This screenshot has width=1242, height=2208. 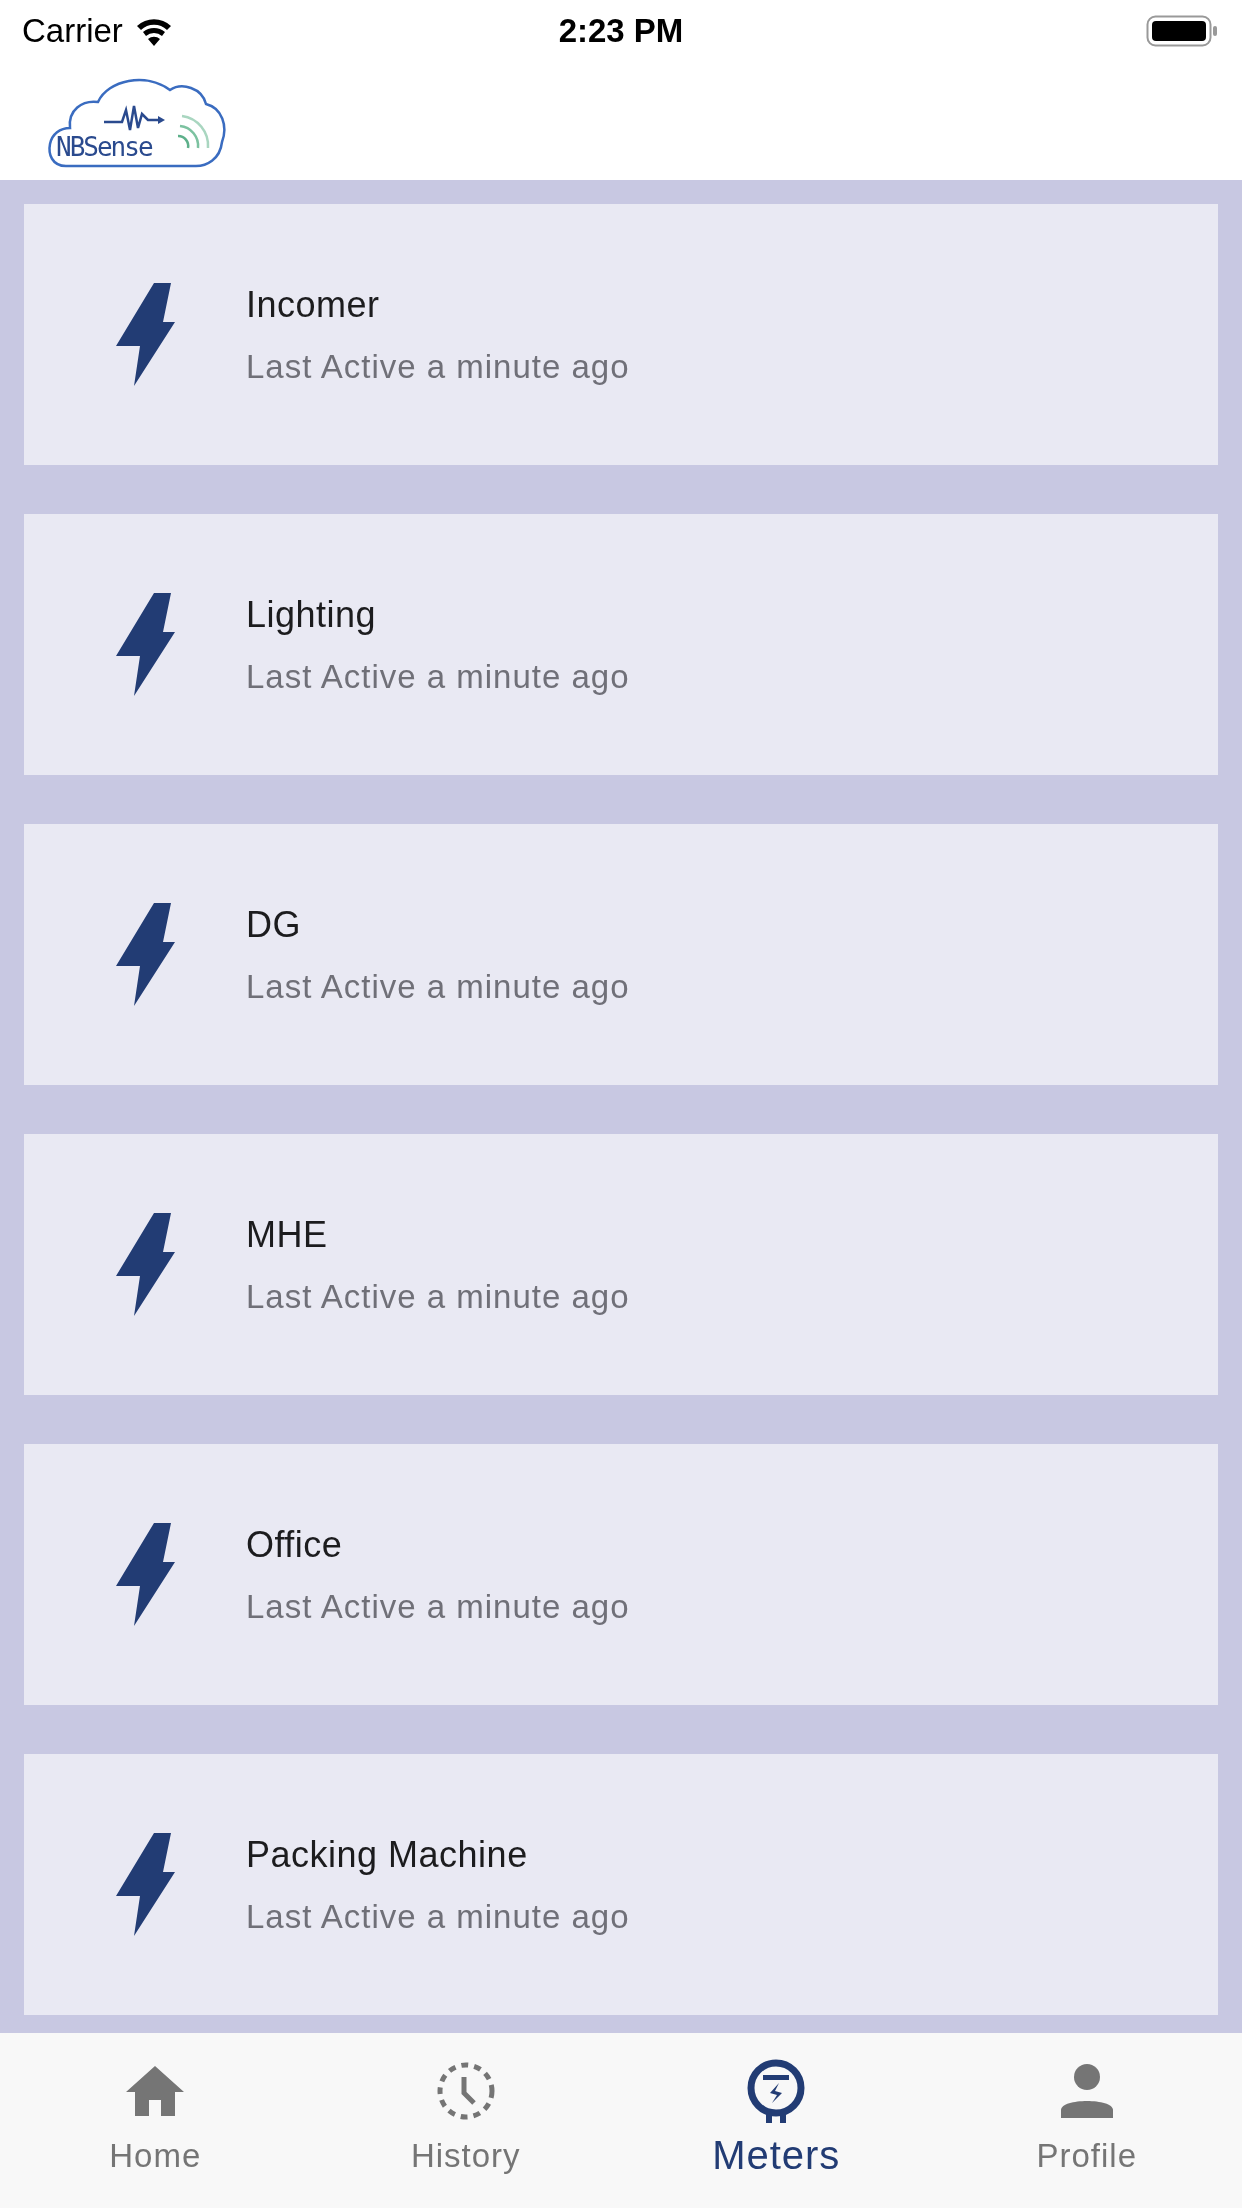 What do you see at coordinates (1182, 31) in the screenshot?
I see `battery-icon` at bounding box center [1182, 31].